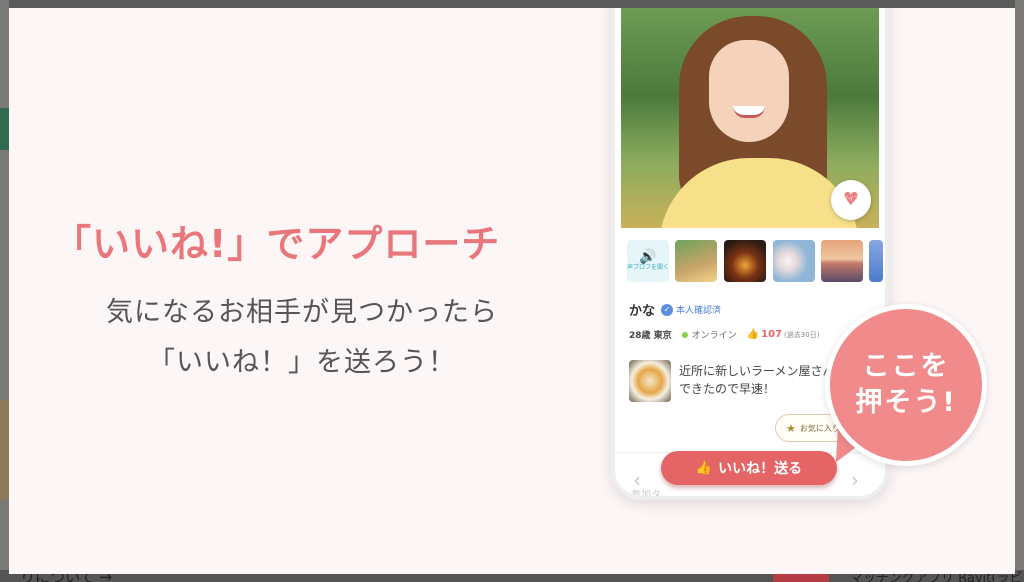  Describe the element at coordinates (650, 381) in the screenshot. I see `post-image` at that location.